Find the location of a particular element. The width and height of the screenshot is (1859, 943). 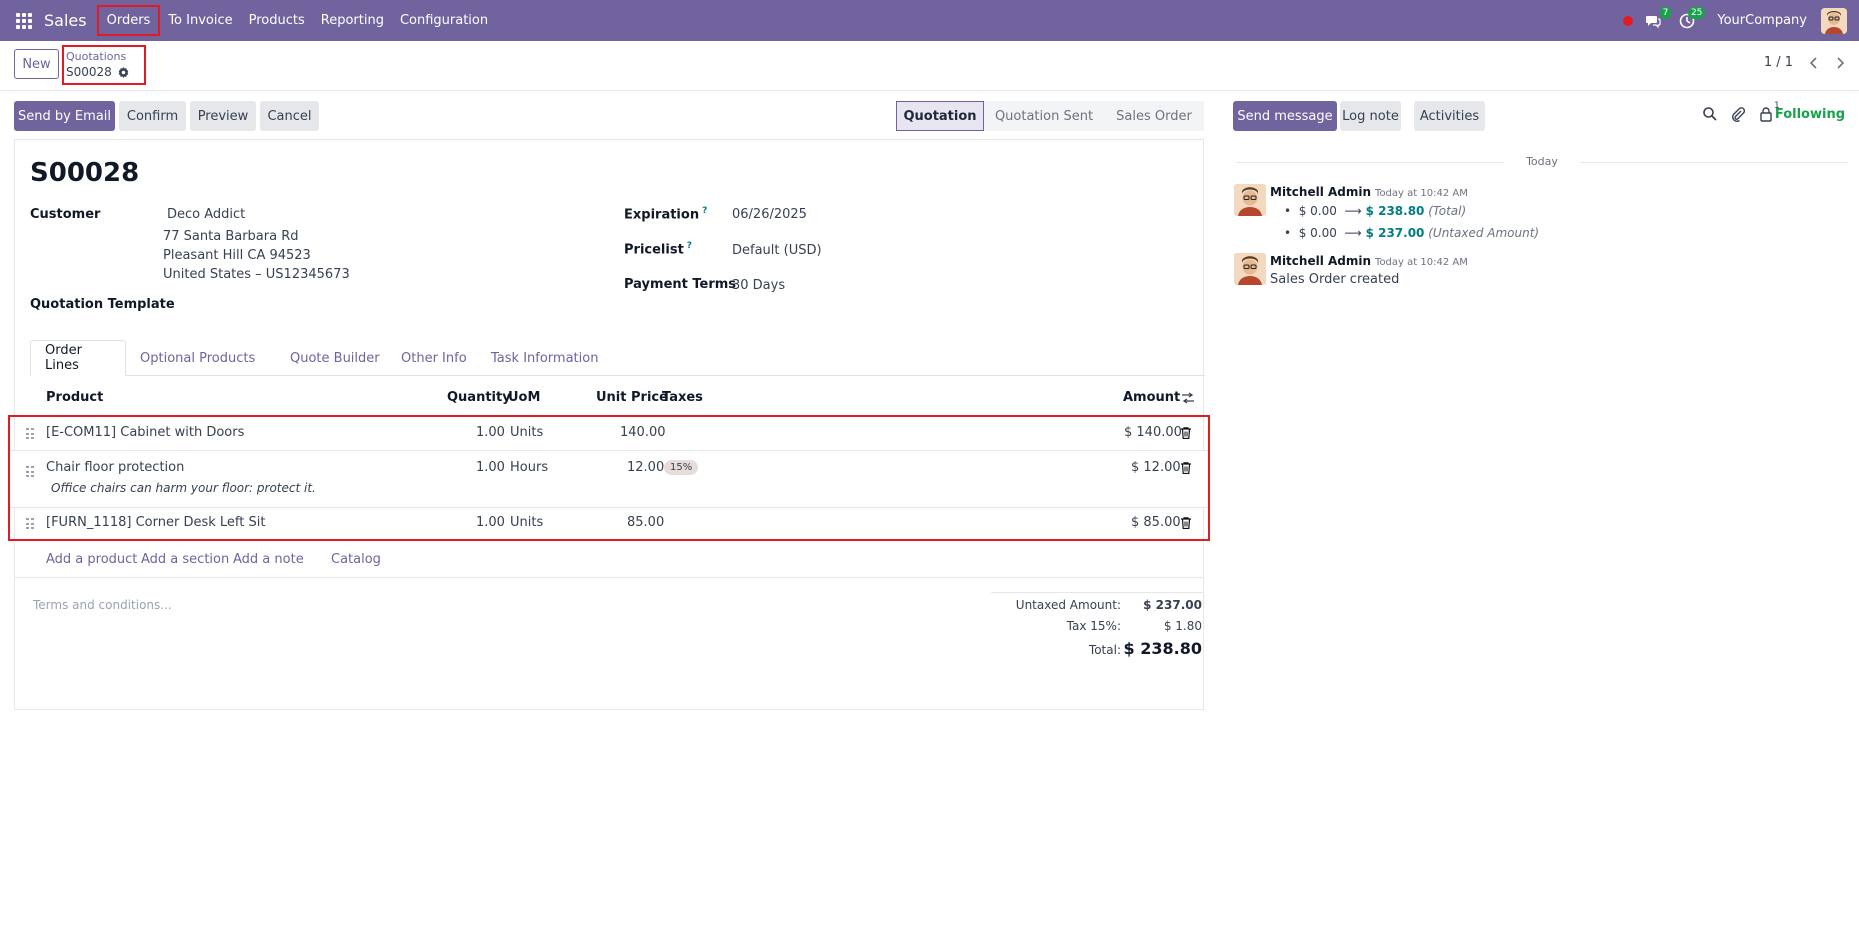

customer-label: Customer is located at coordinates (65, 214).